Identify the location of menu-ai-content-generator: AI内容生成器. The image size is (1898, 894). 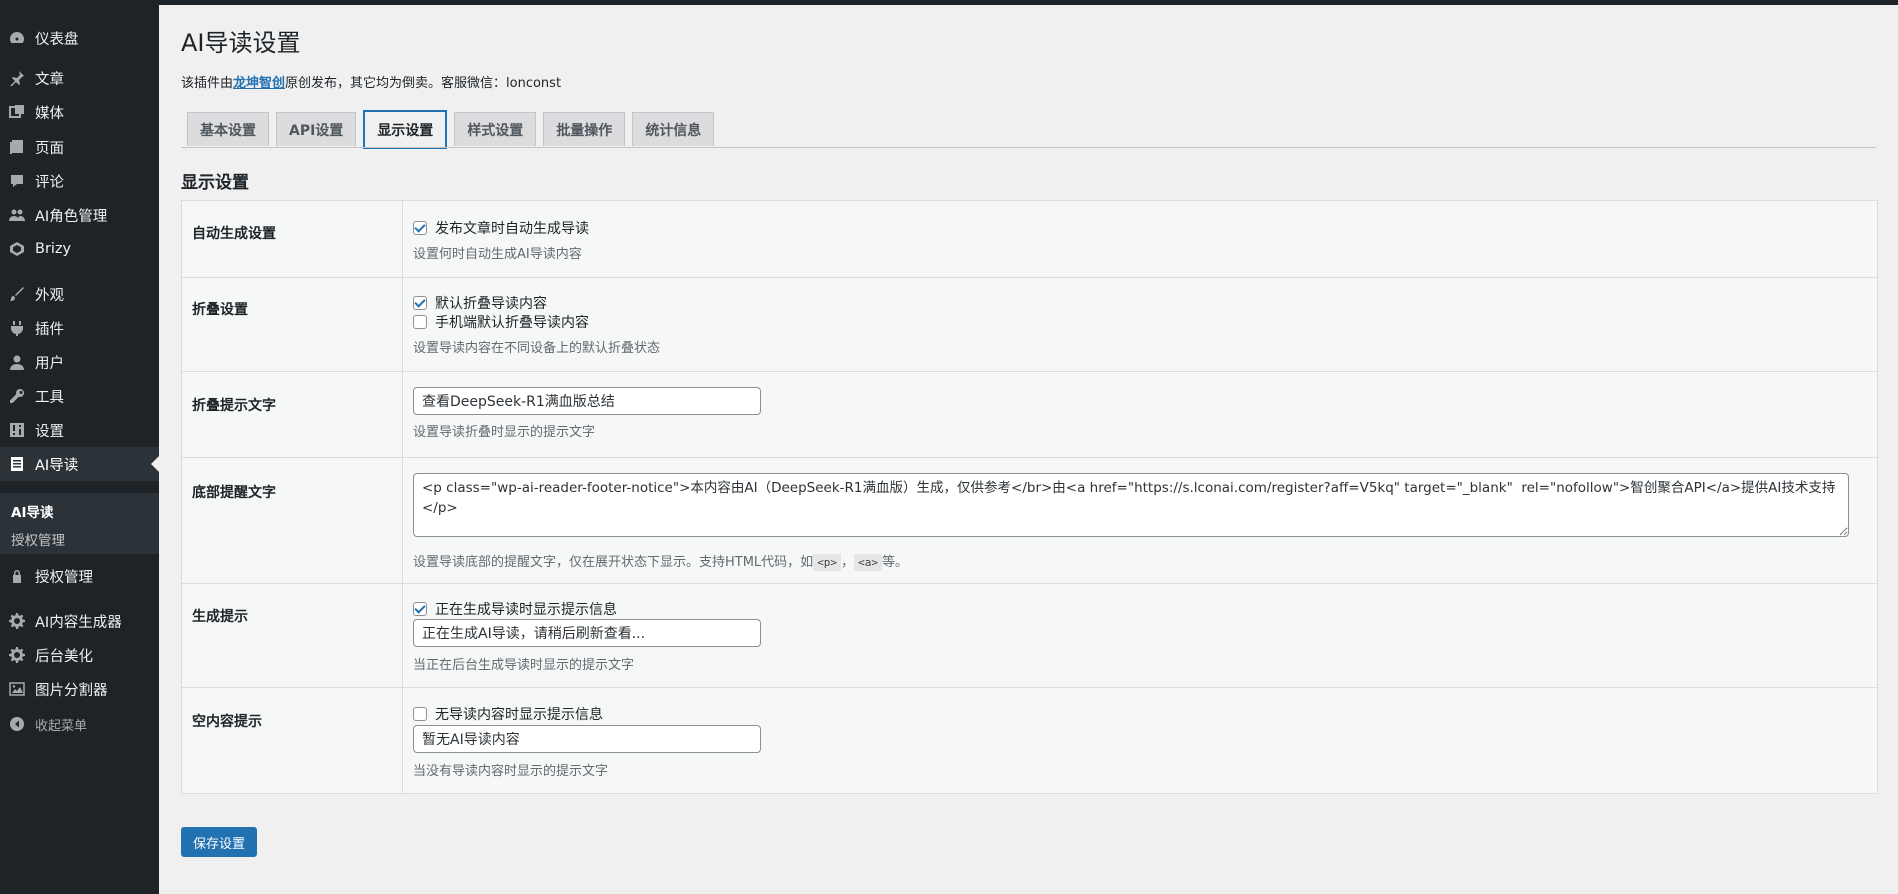
(79, 621).